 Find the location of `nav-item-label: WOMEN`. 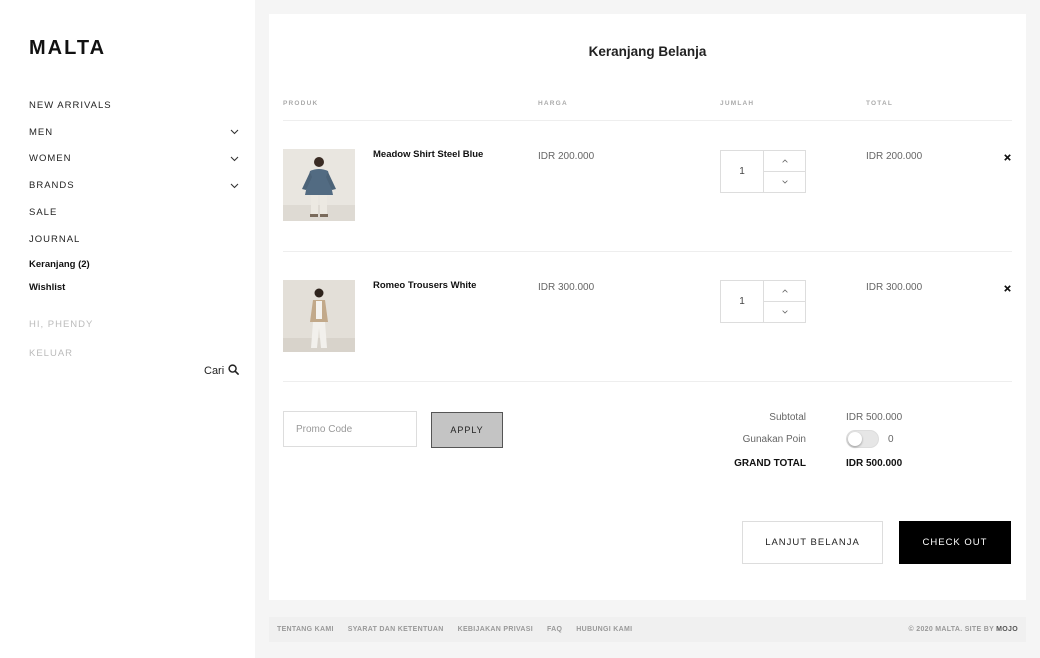

nav-item-label: WOMEN is located at coordinates (50, 159).